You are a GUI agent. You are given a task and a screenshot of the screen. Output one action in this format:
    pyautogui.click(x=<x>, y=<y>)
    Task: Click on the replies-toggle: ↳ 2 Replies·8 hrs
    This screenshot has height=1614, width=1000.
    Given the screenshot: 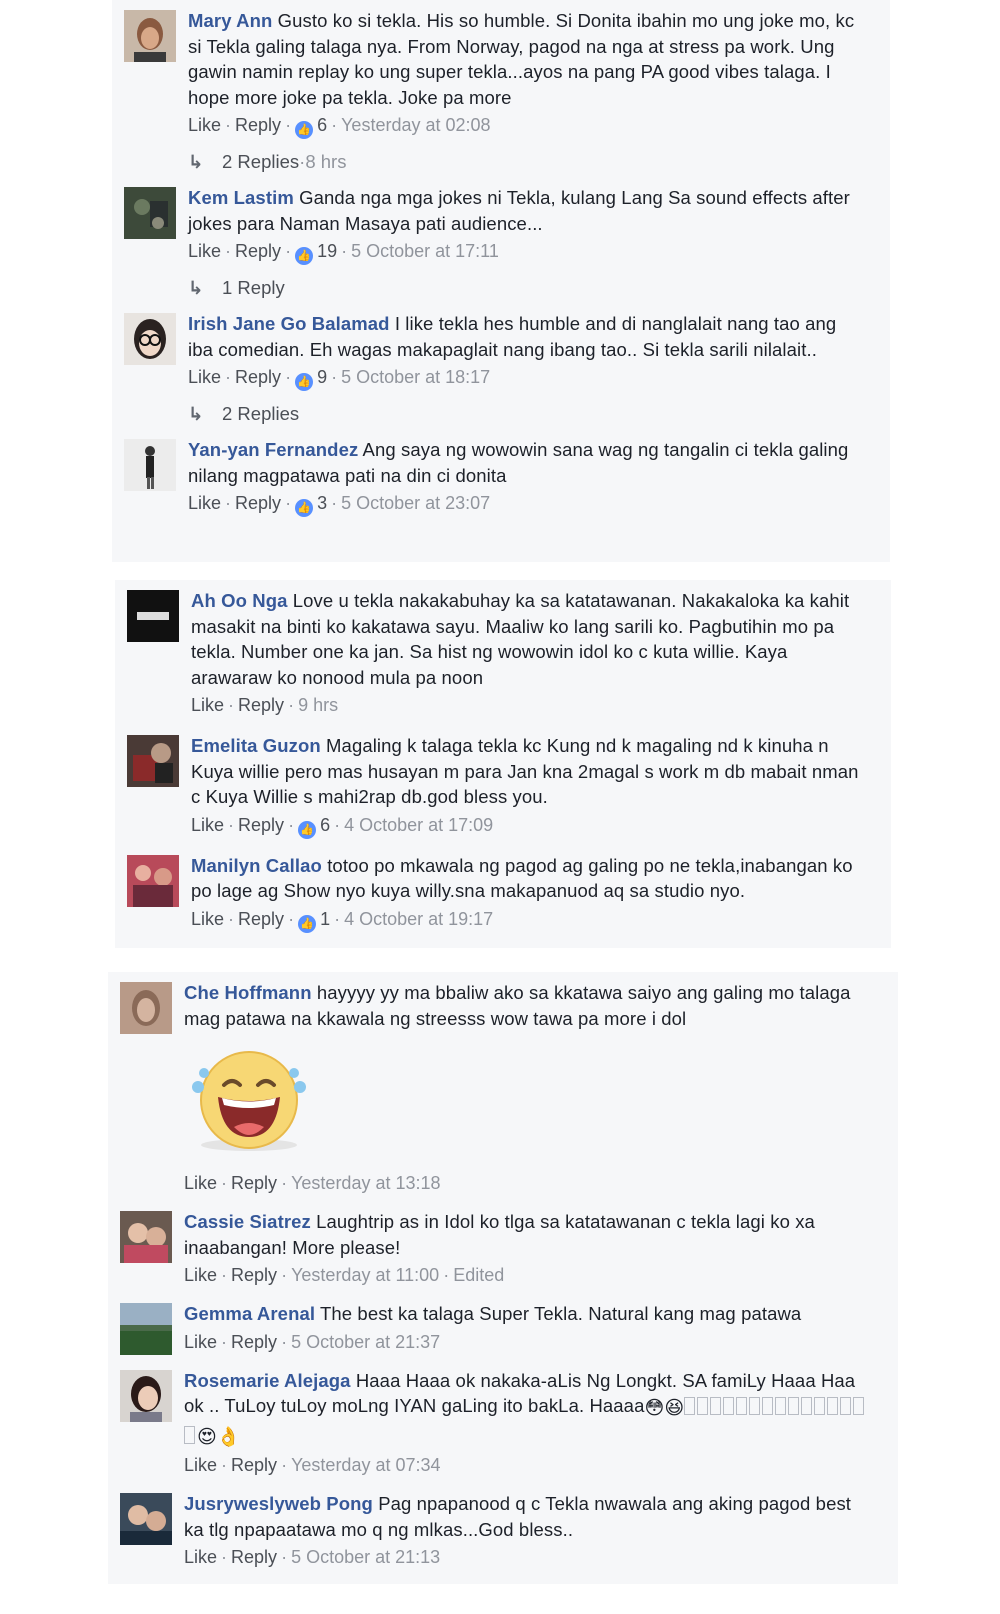 What is the action you would take?
    pyautogui.click(x=524, y=162)
    